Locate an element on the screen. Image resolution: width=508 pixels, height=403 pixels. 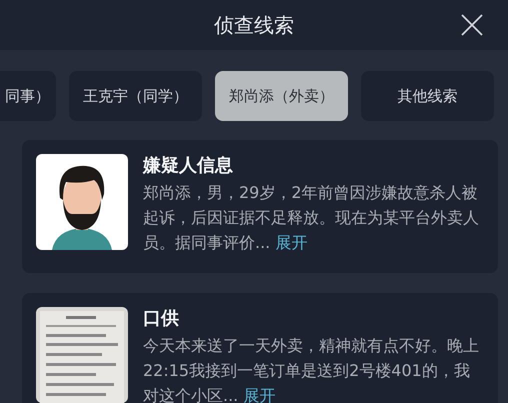
tab: 郑尚添（外卖） is located at coordinates (281, 96).